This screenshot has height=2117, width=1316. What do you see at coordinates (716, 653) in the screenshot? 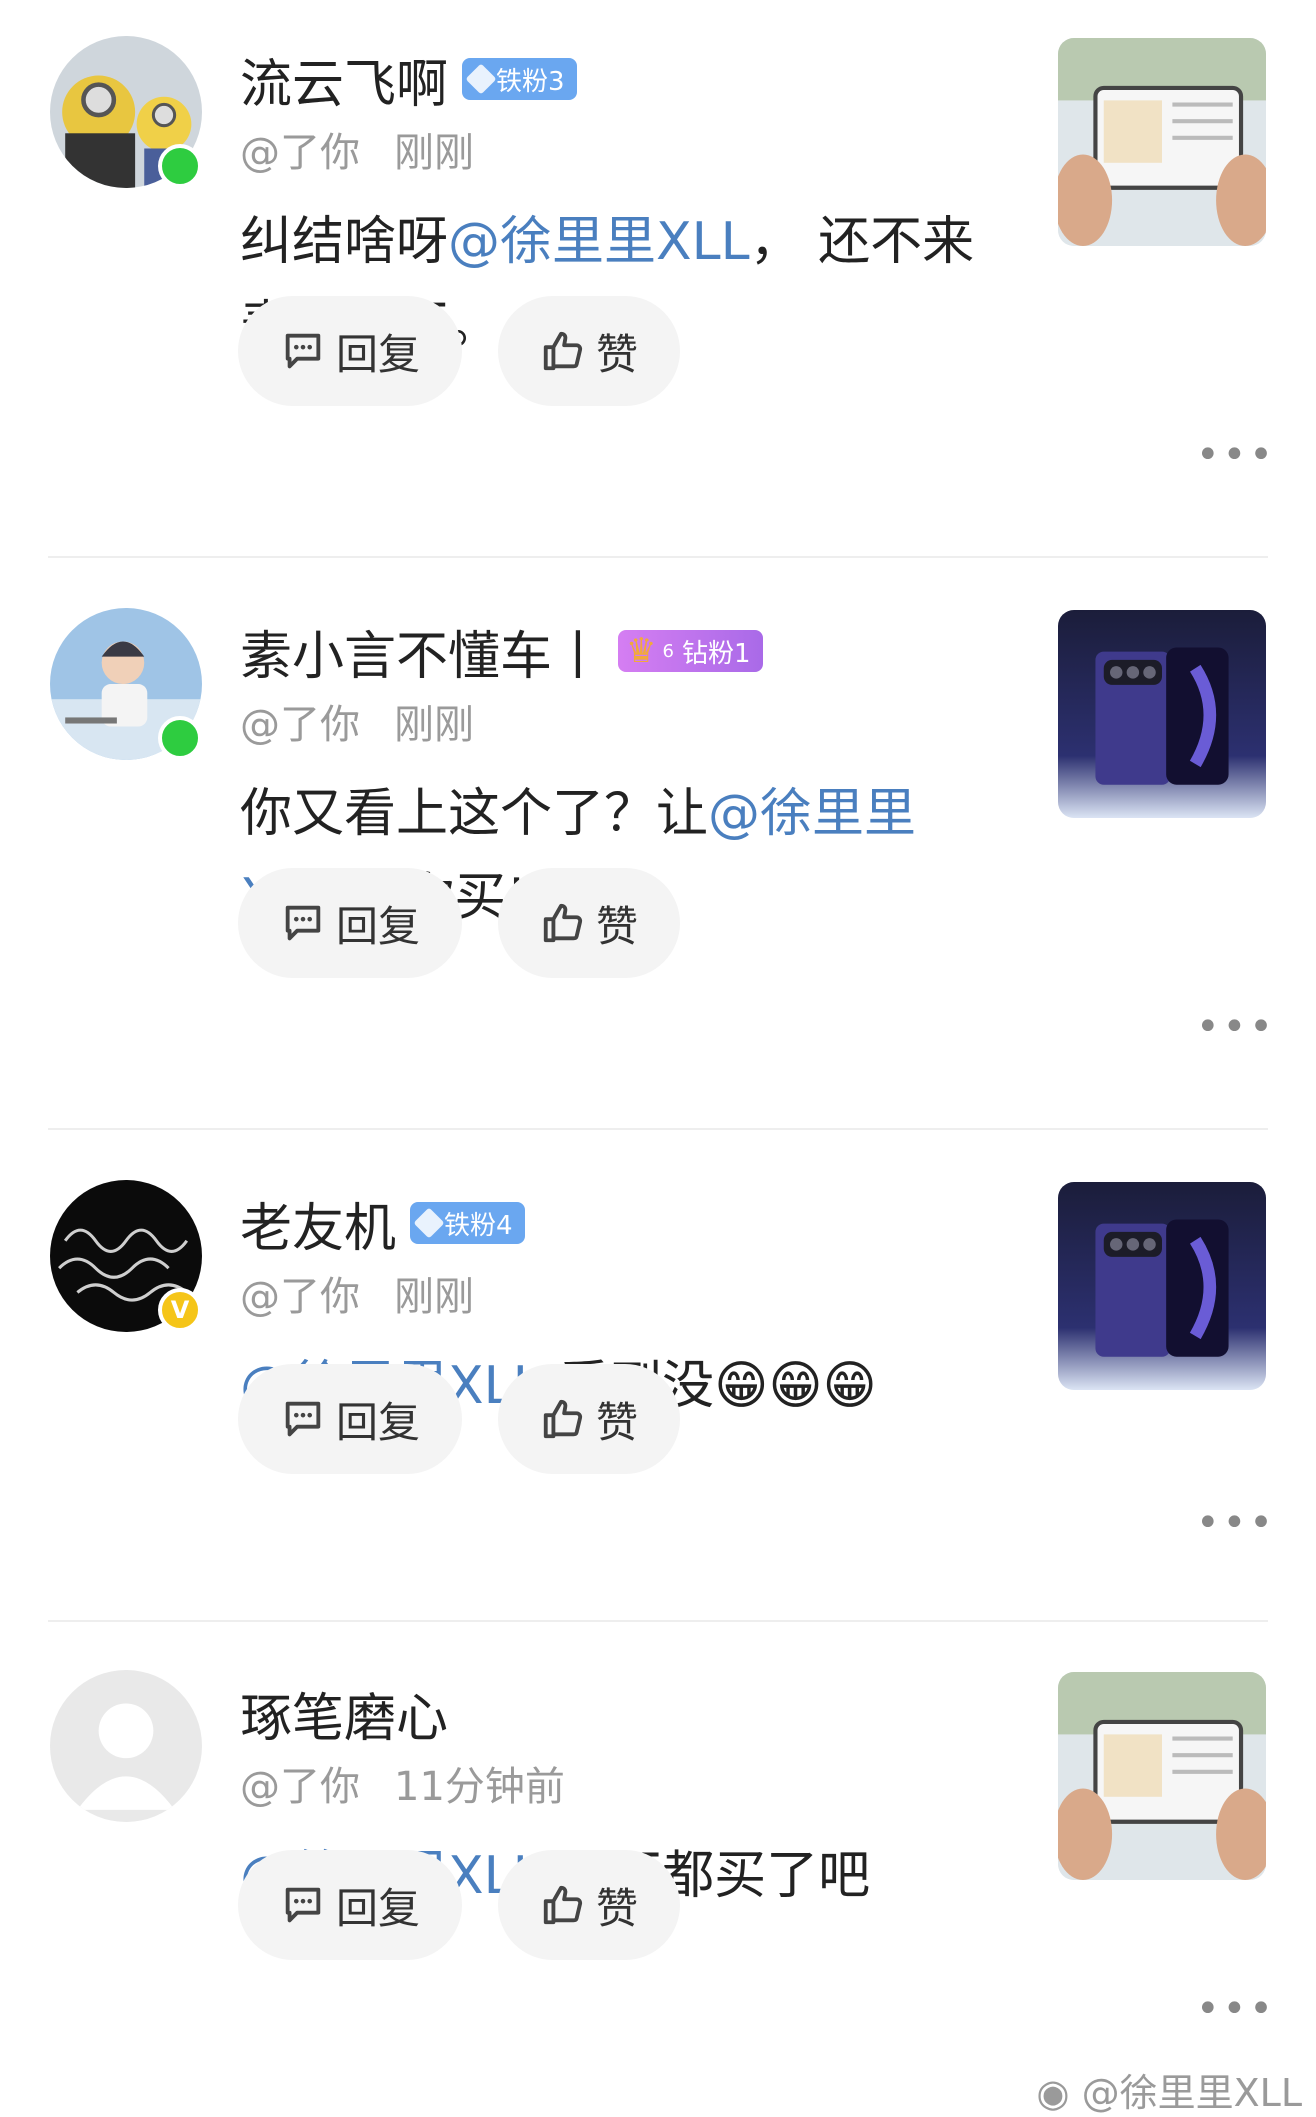
I see `fan-badge-label: 钻粉1` at bounding box center [716, 653].